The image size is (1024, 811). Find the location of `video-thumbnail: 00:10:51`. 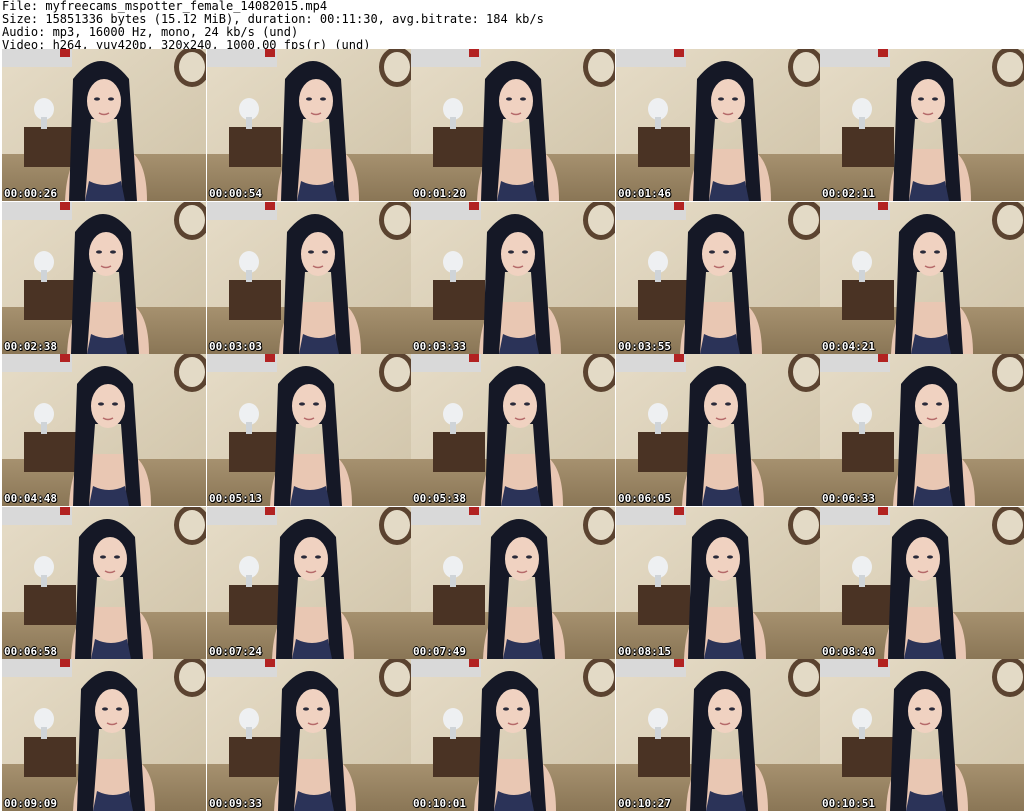

video-thumbnail: 00:10:51 is located at coordinates (922, 735).